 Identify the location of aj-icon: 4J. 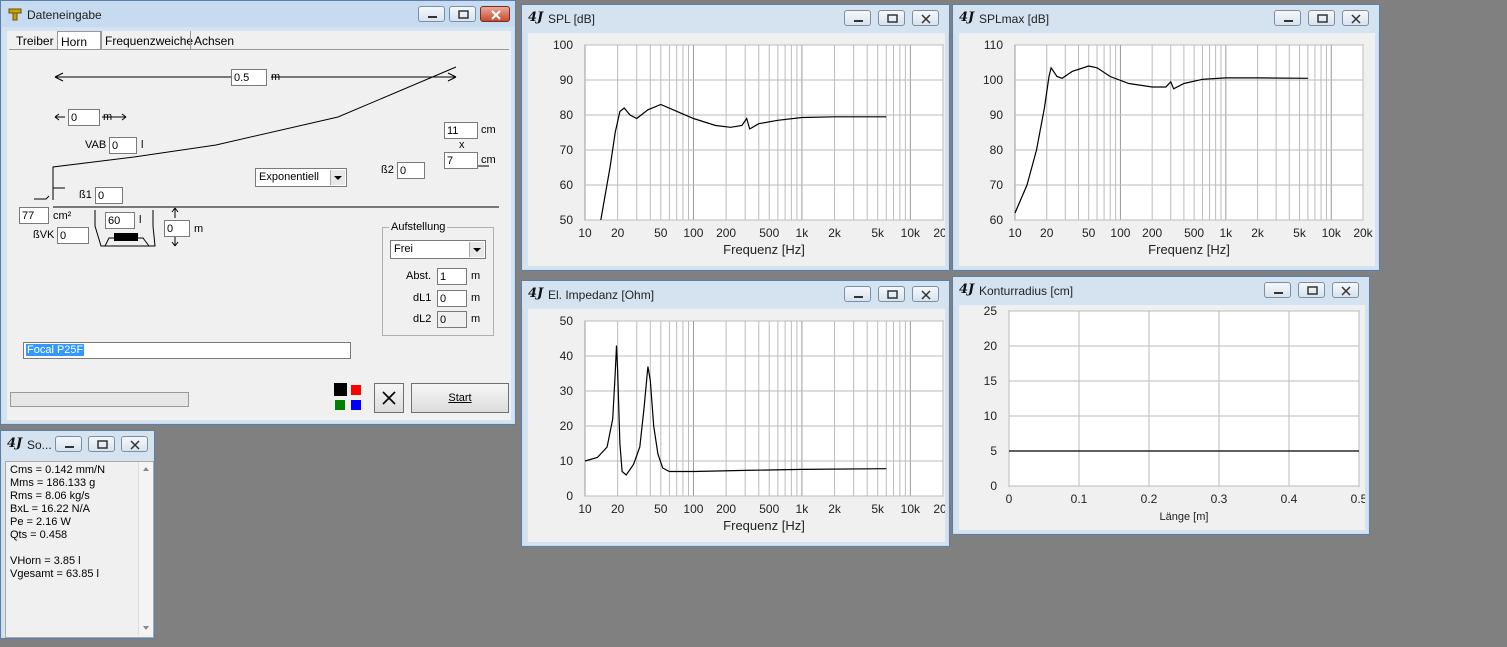
(15, 443).